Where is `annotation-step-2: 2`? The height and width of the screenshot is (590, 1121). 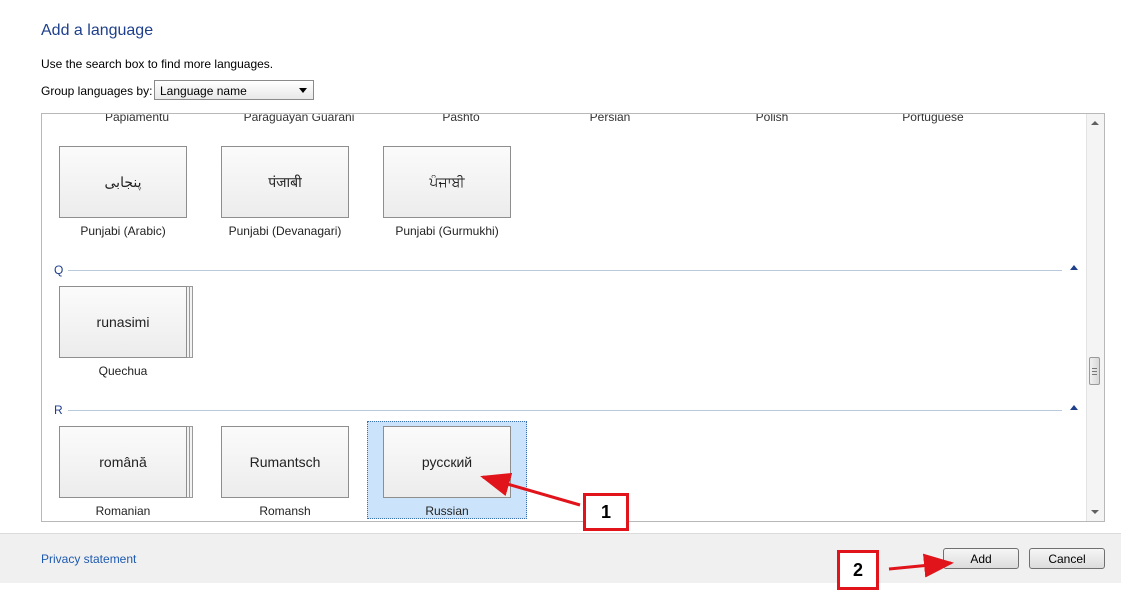 annotation-step-2: 2 is located at coordinates (858, 570).